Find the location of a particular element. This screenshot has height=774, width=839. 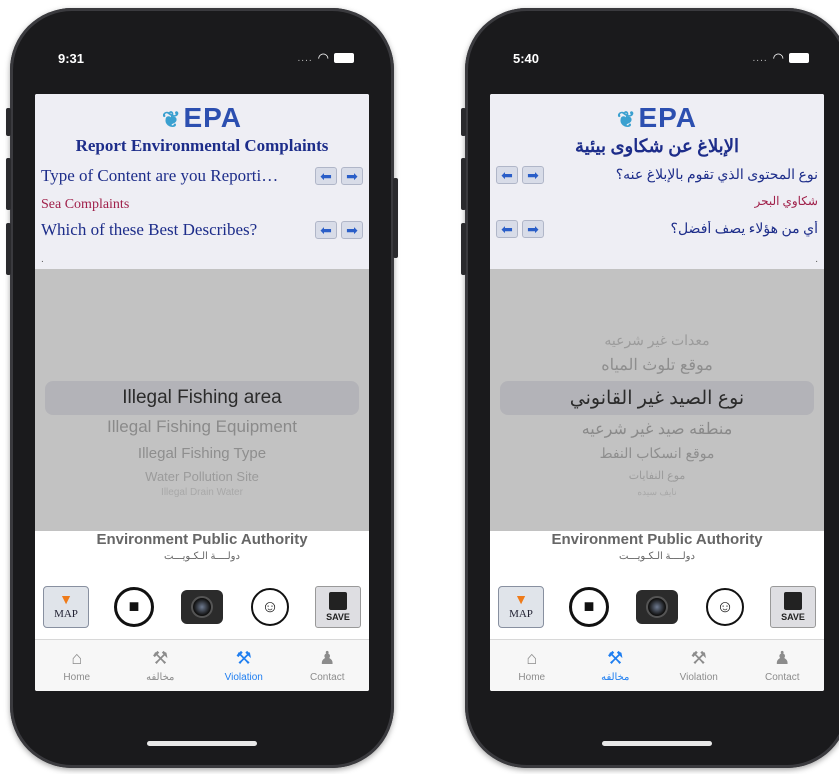

tab-bar: ⌂ Home ⚒ مخالفه ⚒ Violation ♟ Contact is located at coordinates (657, 665).